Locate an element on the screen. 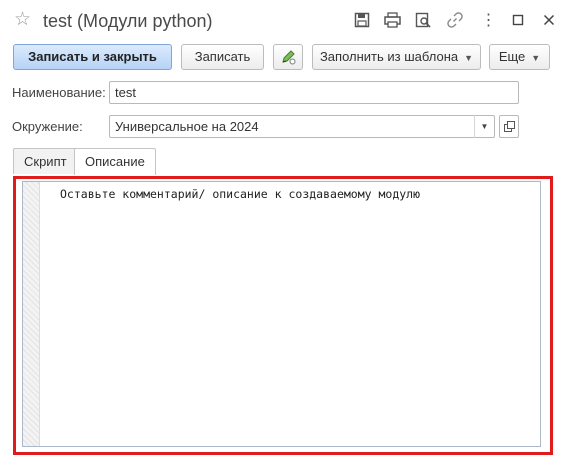  window-title: test (Модули python) is located at coordinates (128, 21).